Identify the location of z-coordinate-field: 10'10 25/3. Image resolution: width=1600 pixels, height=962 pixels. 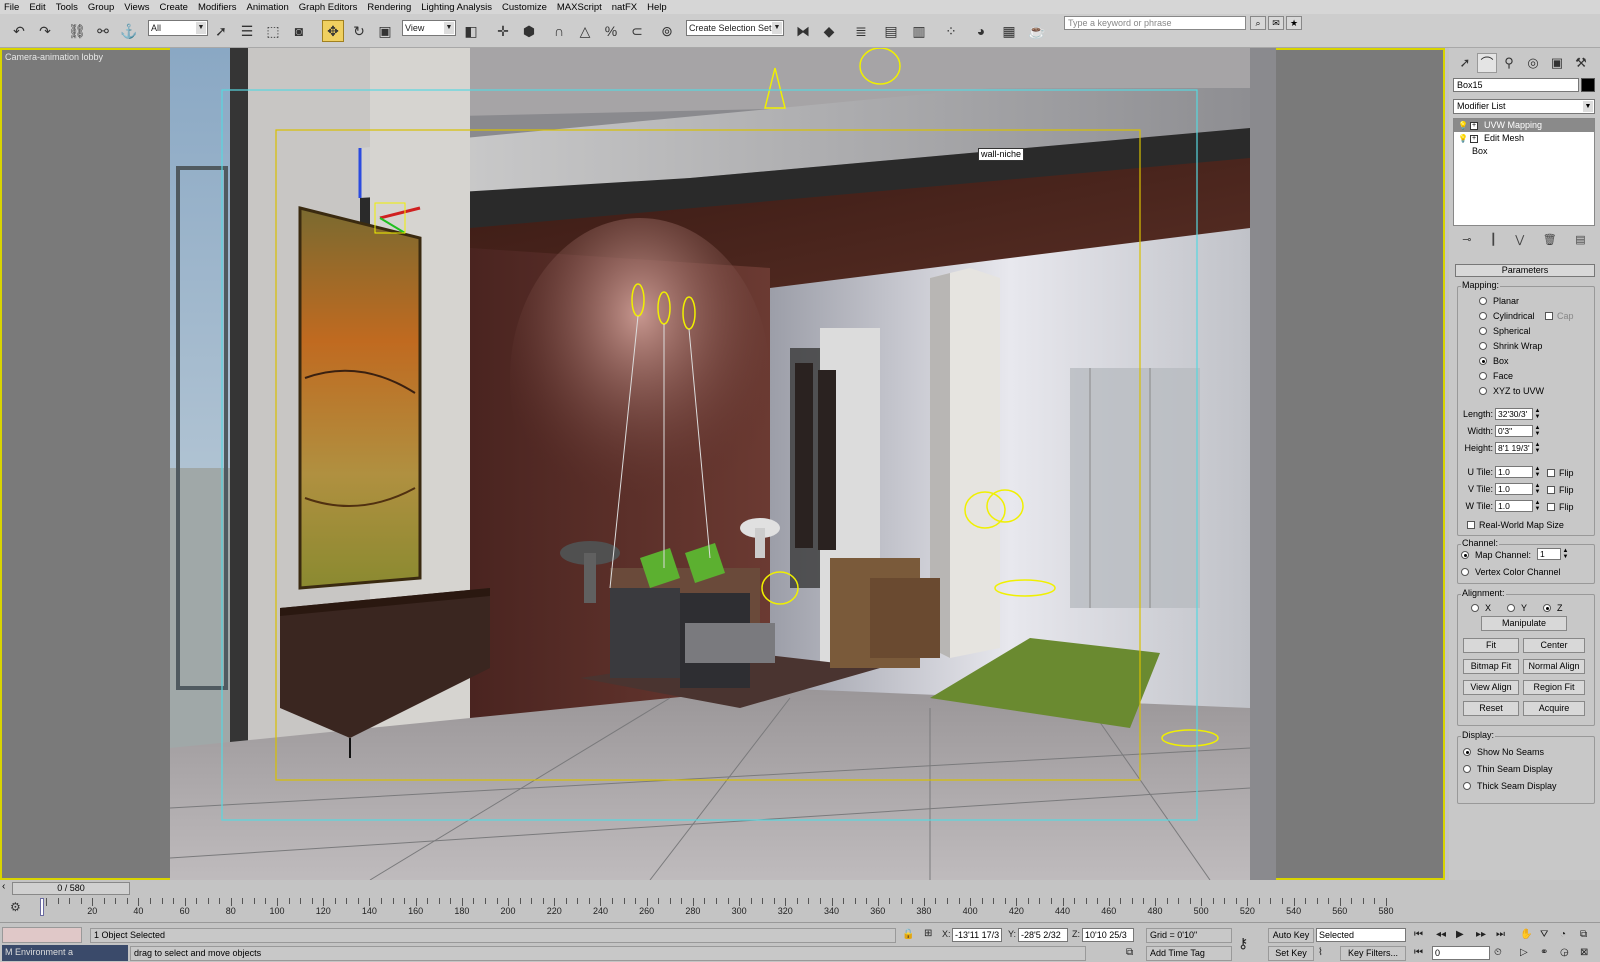
(1108, 935).